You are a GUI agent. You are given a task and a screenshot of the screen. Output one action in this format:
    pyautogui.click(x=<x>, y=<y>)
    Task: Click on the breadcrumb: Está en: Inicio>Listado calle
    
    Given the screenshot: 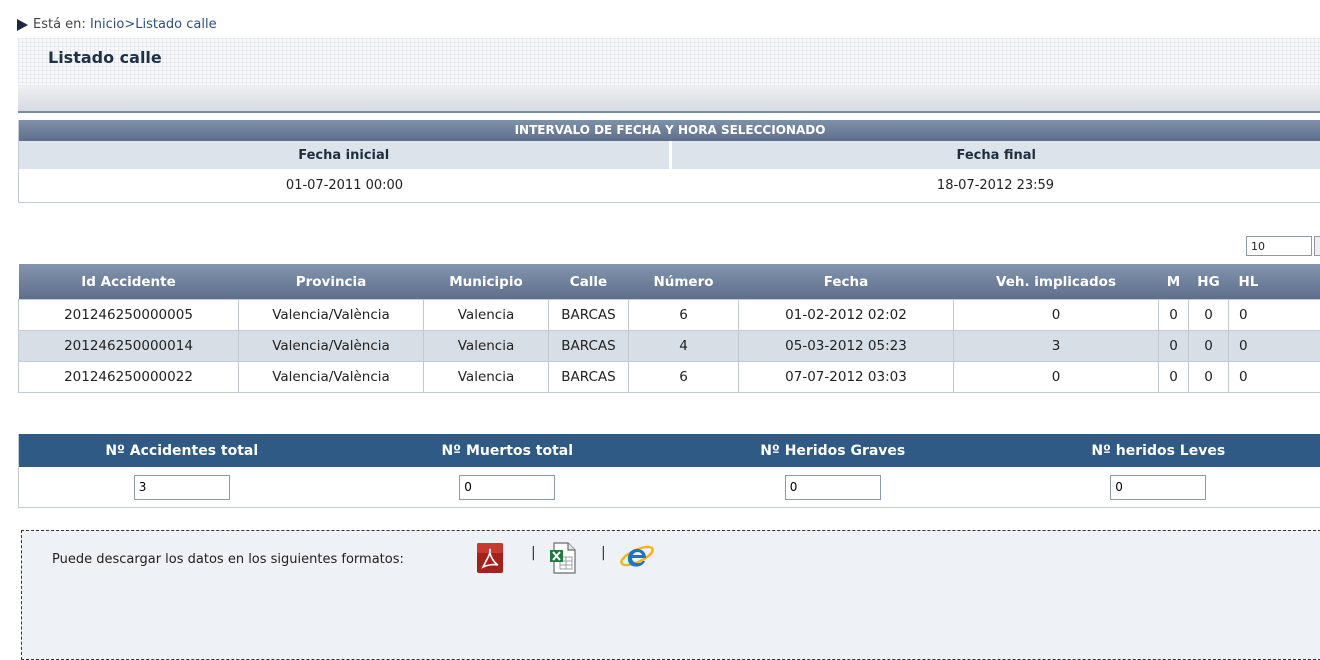 What is the action you would take?
    pyautogui.click(x=117, y=24)
    